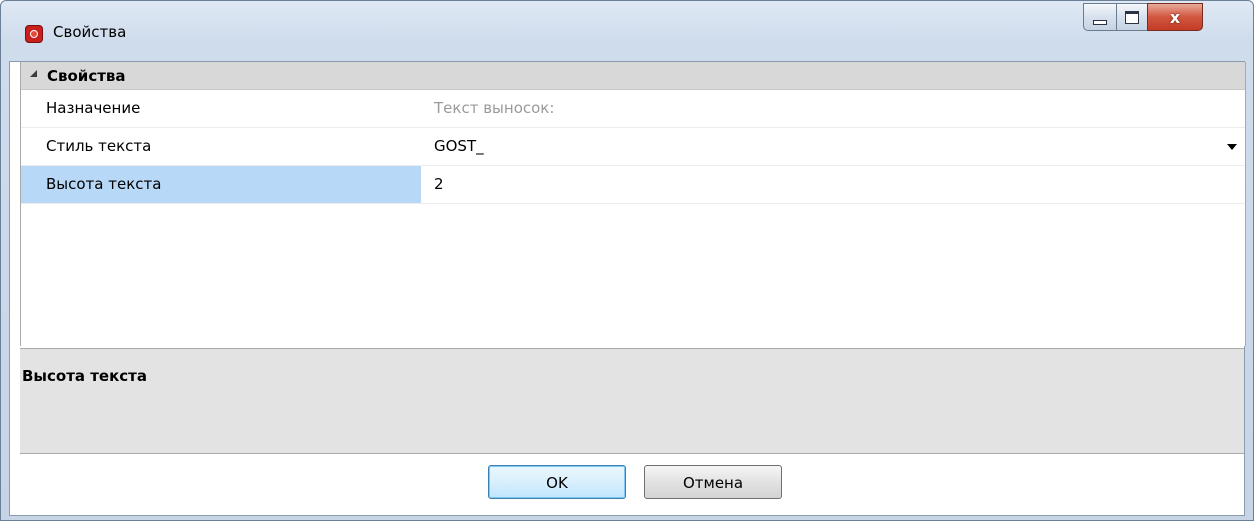 This screenshot has width=1254, height=521. Describe the element at coordinates (557, 482) in the screenshot. I see `ok-button: OK` at that location.